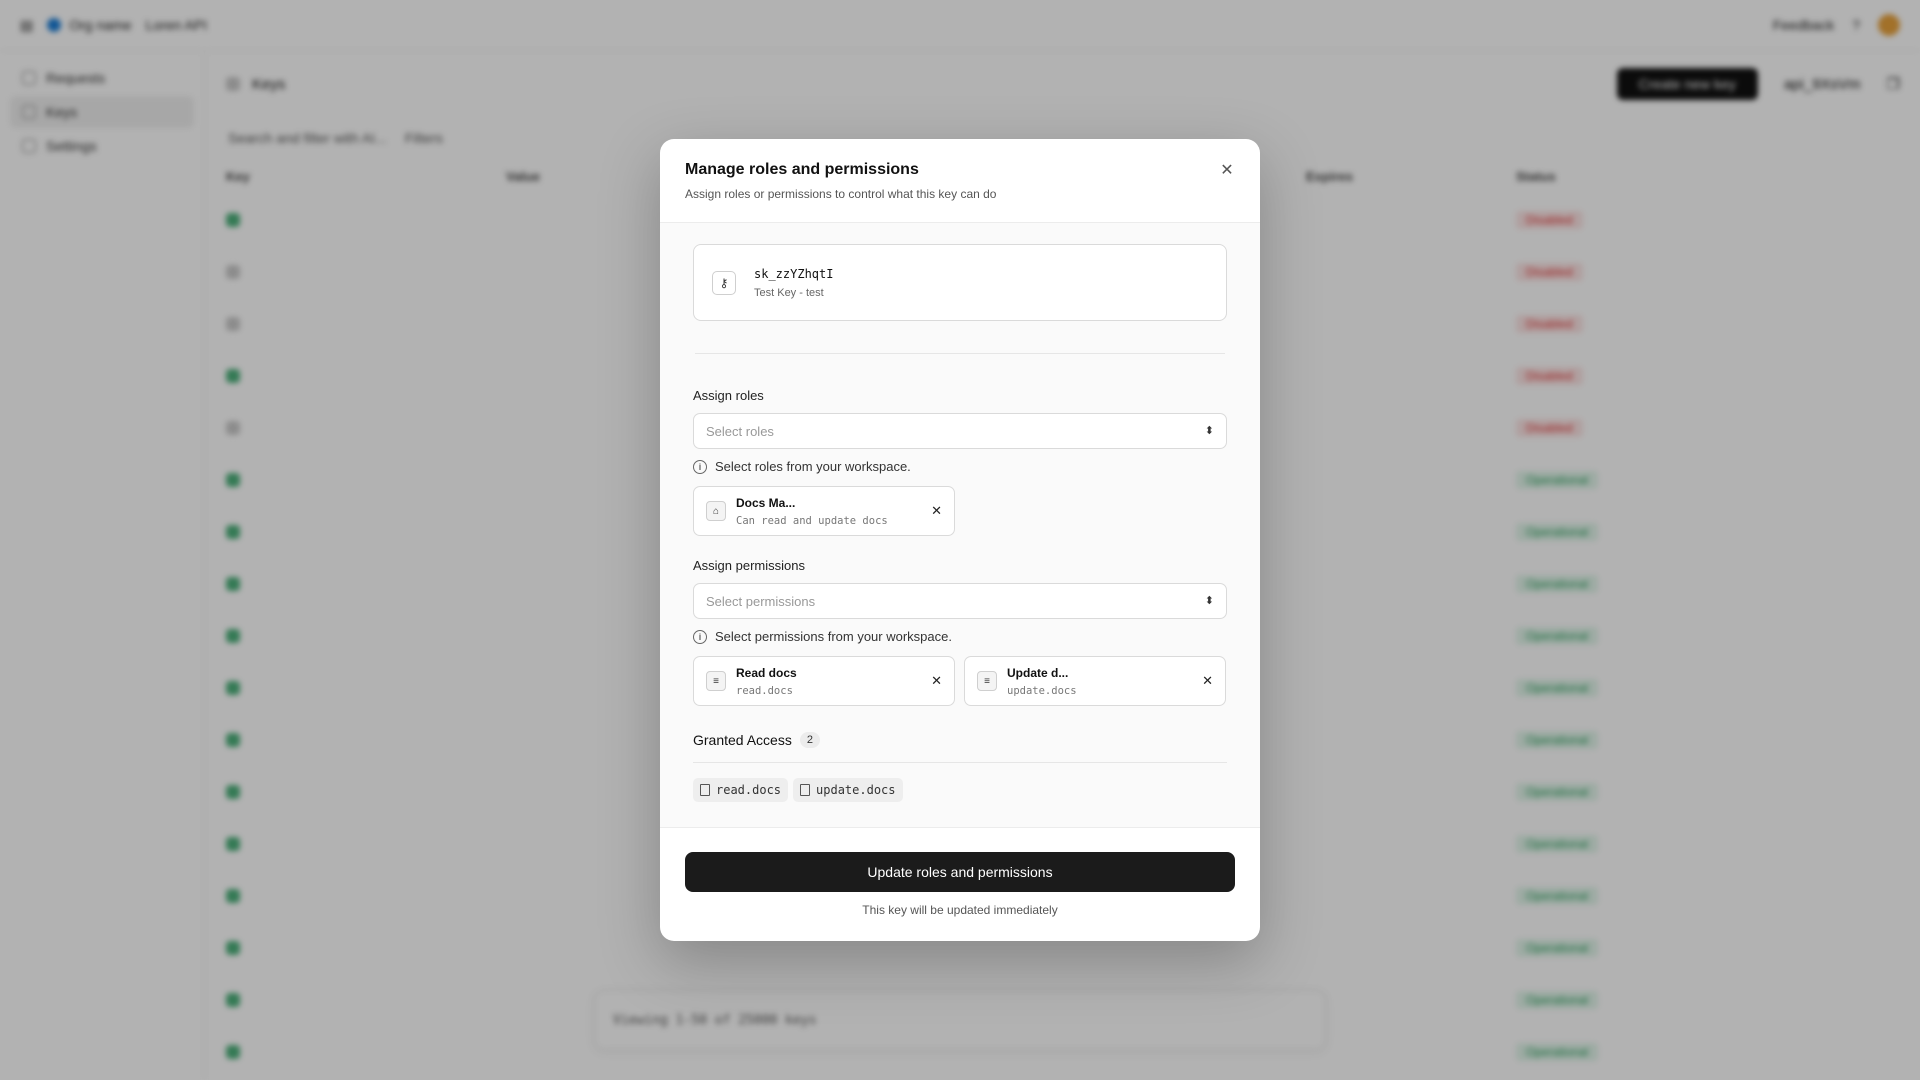 This screenshot has width=1920, height=1080. I want to click on tag-icon: ⌂, so click(716, 511).